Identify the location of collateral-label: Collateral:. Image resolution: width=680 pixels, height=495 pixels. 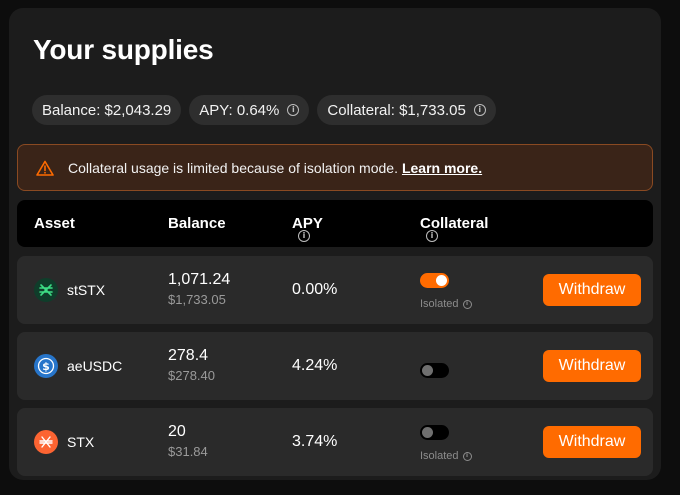
(361, 110).